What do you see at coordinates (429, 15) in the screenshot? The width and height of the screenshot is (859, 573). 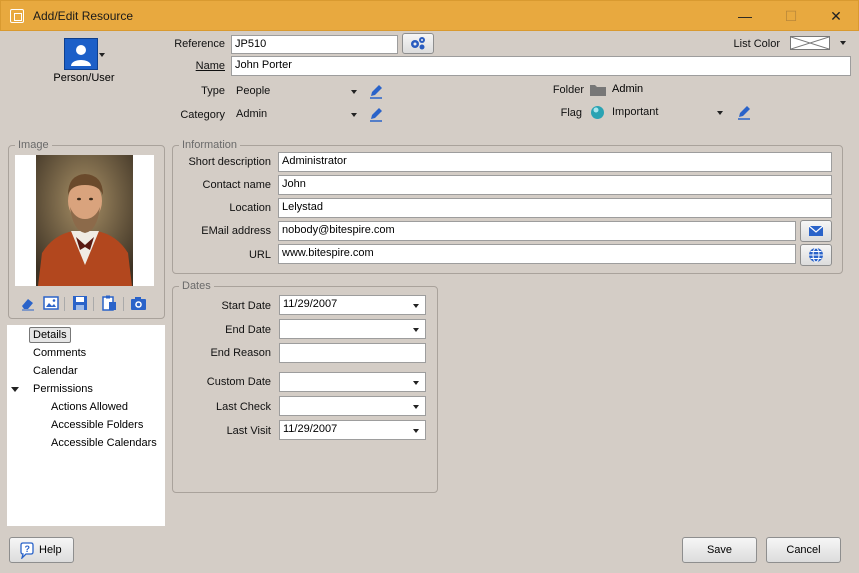 I see `title-bar: Add/Edit Resource — ☐ ✕` at bounding box center [429, 15].